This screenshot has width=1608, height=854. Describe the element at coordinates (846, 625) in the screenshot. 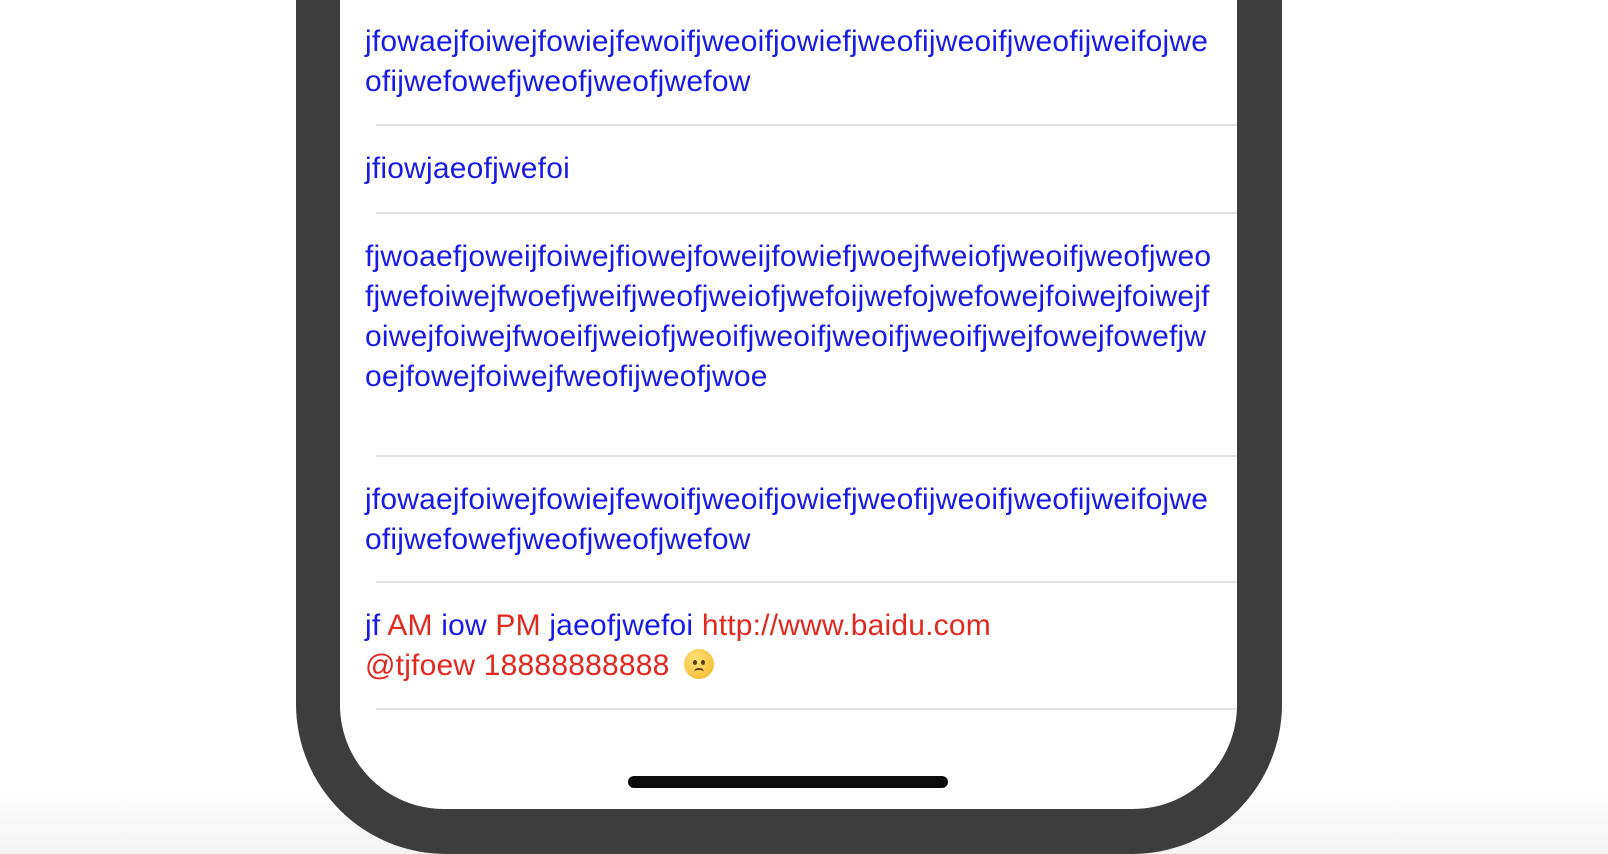

I see `url-link: http://www.baidu.com` at that location.